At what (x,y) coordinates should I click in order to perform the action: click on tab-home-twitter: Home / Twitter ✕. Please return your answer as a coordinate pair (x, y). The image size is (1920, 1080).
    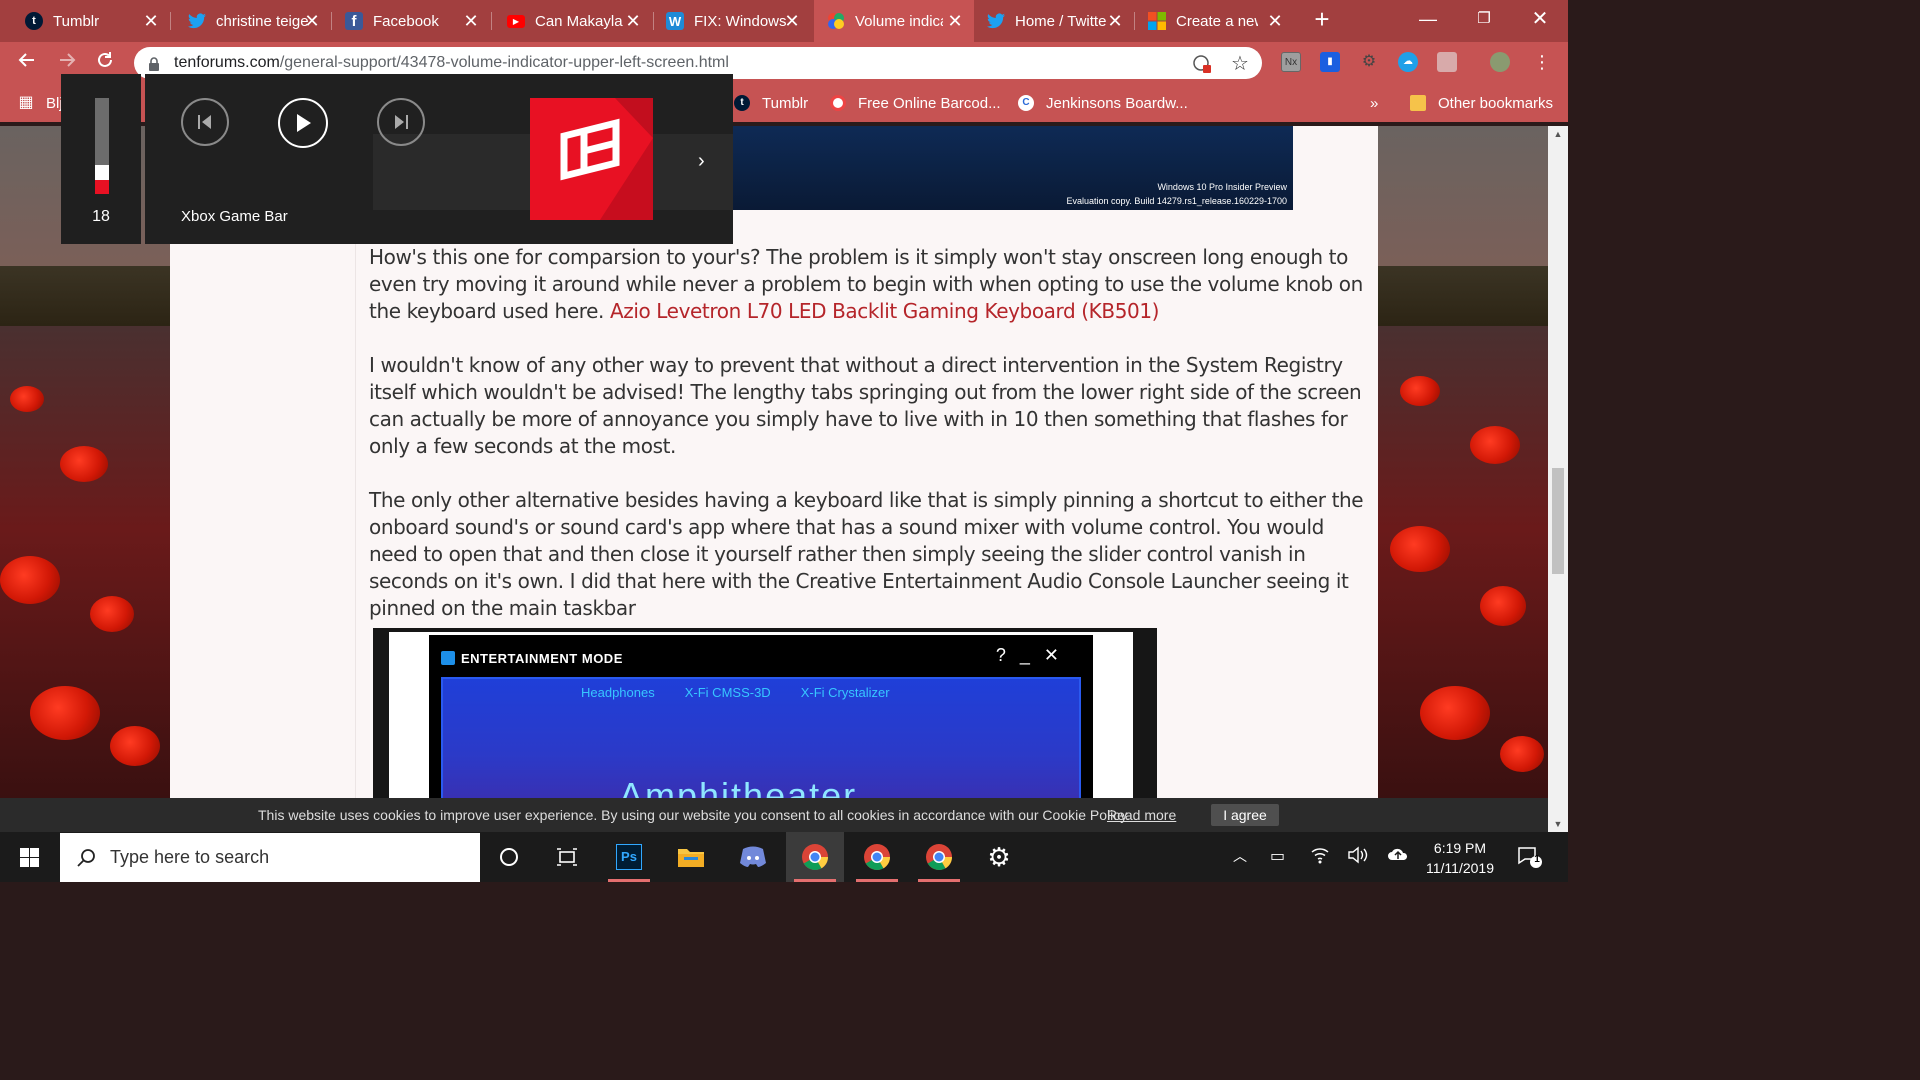
    Looking at the image, I should click on (1054, 21).